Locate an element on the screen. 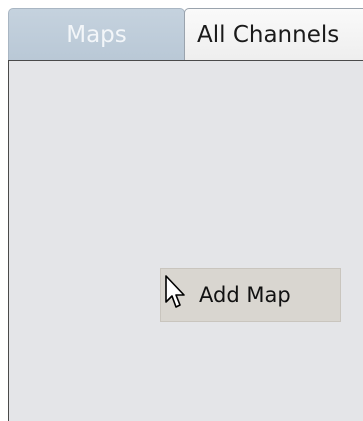 The image size is (363, 421). tab-maps: Maps is located at coordinates (96, 34).